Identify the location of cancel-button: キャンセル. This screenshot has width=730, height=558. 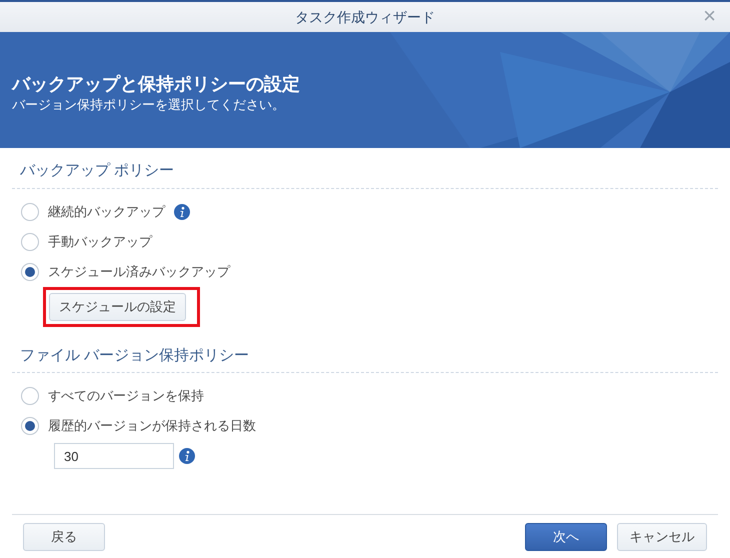
(662, 536).